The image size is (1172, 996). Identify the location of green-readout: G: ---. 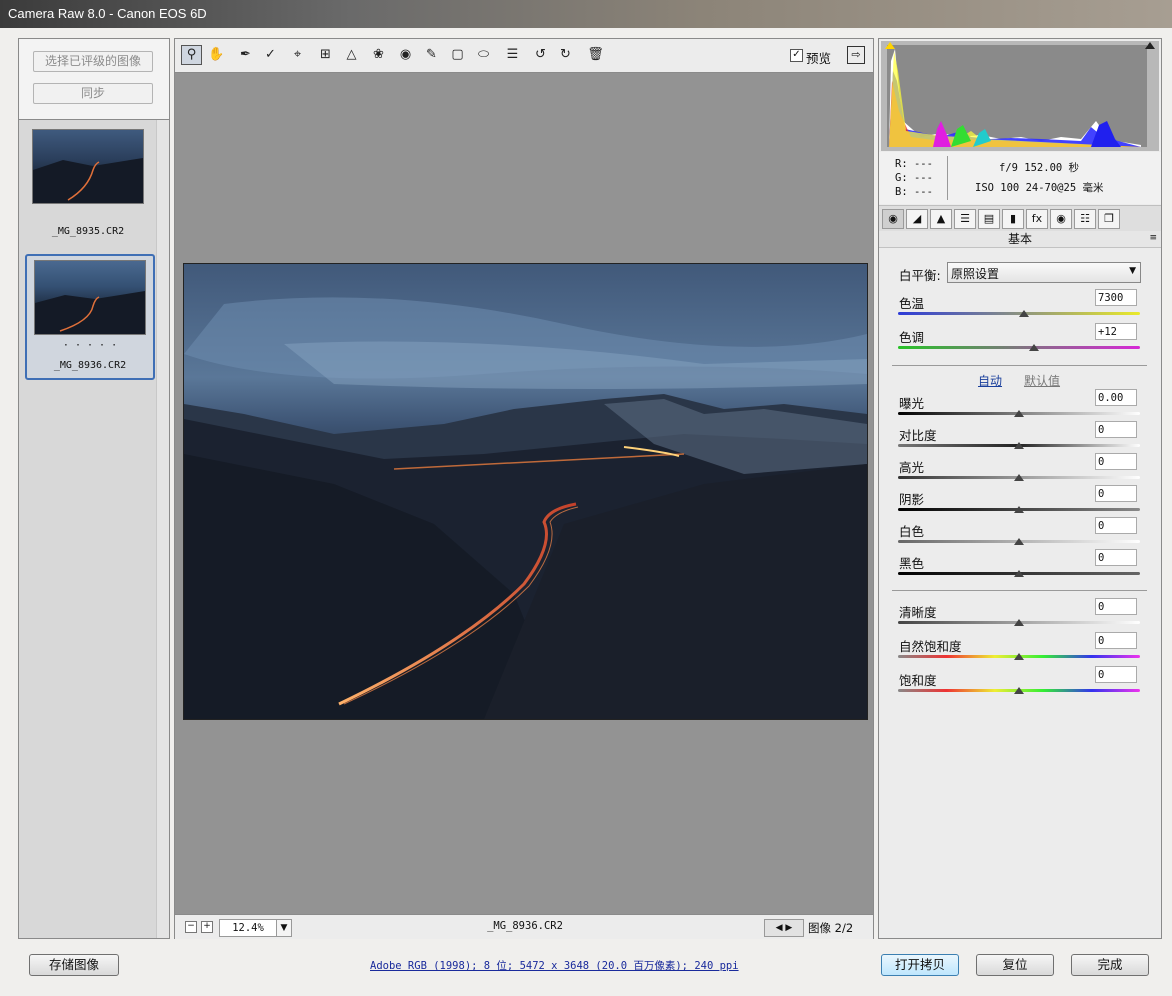
(914, 178).